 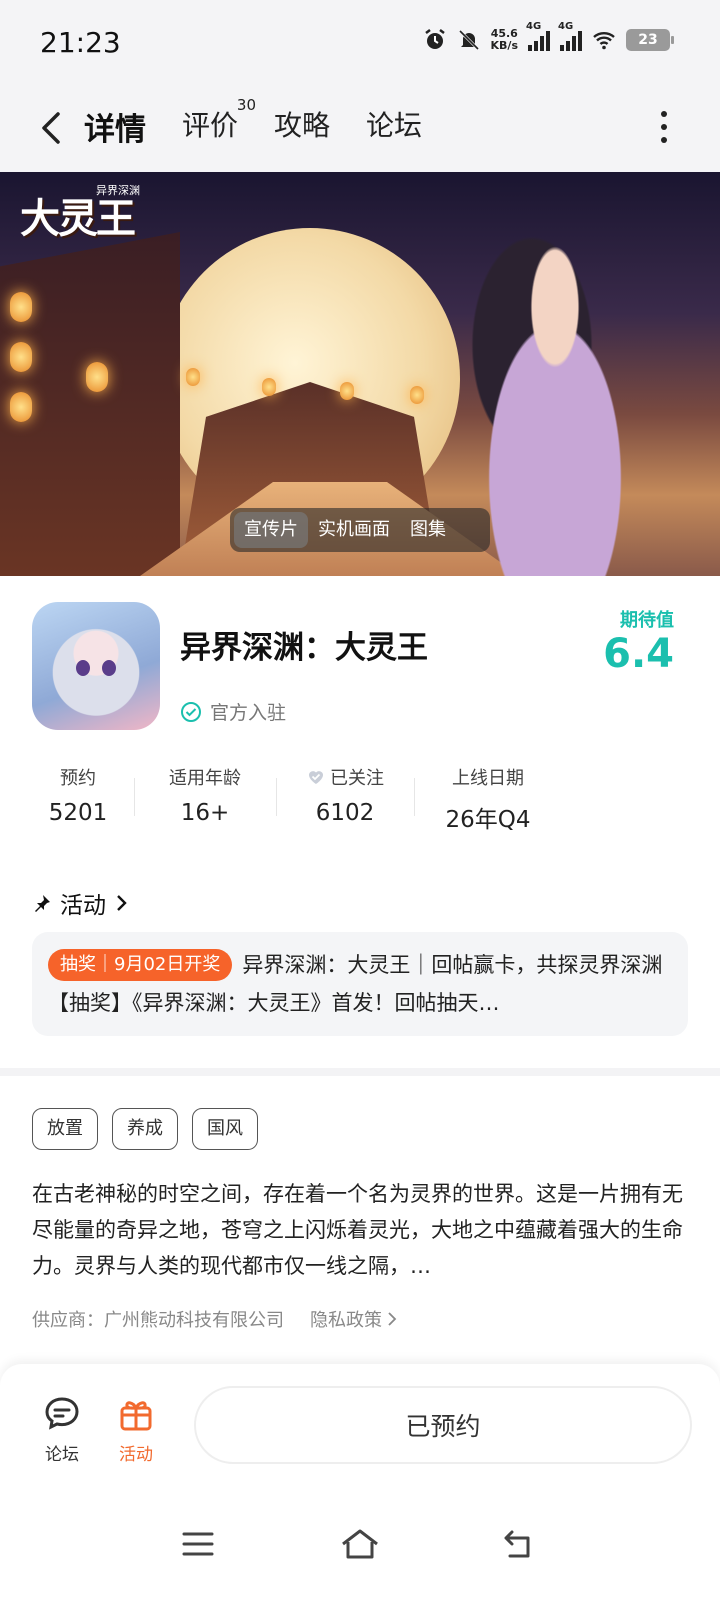 I want to click on status-bar: 21:23 45.6 KB/s 4G 4G 23, so click(x=360, y=44).